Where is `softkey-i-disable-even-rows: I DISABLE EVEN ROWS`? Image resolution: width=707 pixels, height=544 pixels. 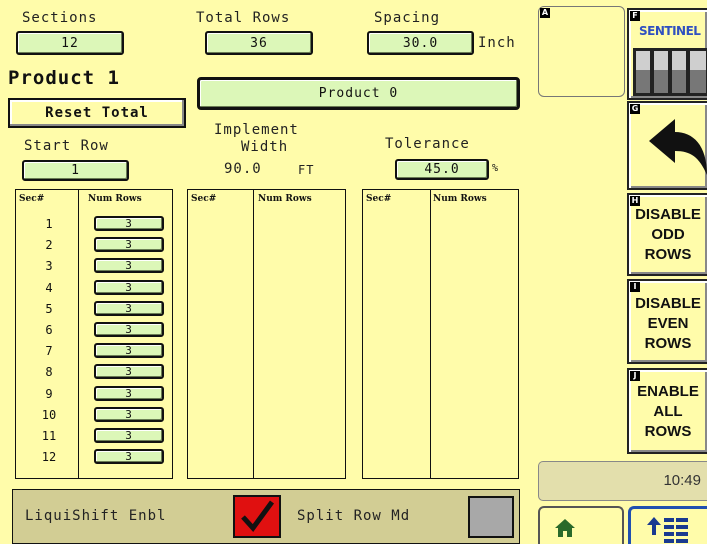 softkey-i-disable-even-rows: I DISABLE EVEN ROWS is located at coordinates (667, 321).